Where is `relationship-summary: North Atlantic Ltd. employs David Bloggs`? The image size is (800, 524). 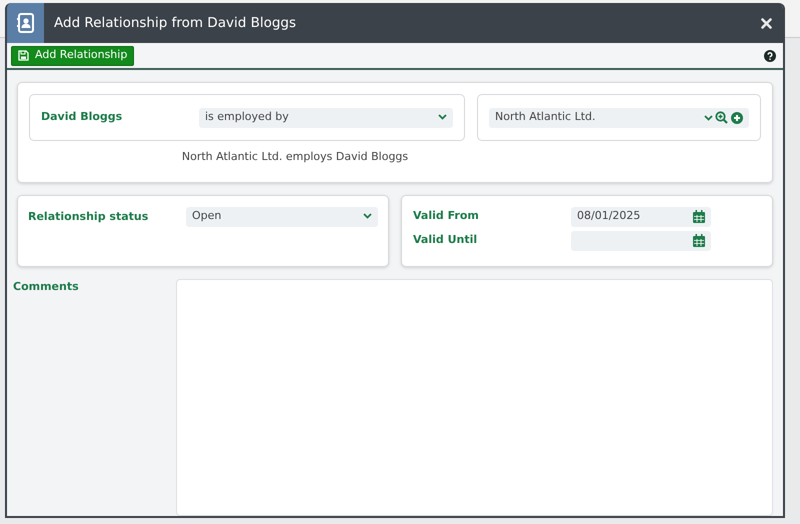 relationship-summary: North Atlantic Ltd. employs David Bloggs is located at coordinates (295, 156).